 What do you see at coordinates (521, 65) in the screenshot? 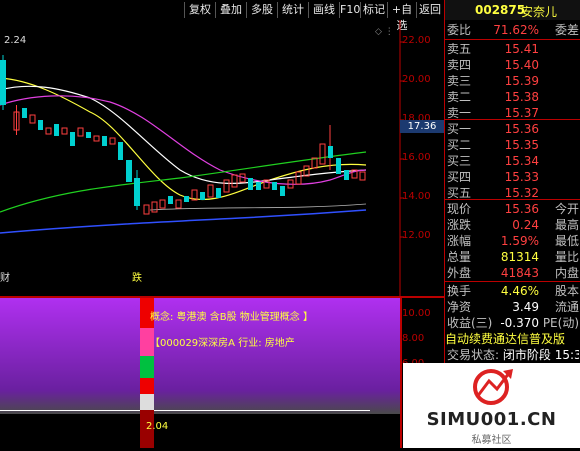
I see `ask-price: 15.40` at bounding box center [521, 65].